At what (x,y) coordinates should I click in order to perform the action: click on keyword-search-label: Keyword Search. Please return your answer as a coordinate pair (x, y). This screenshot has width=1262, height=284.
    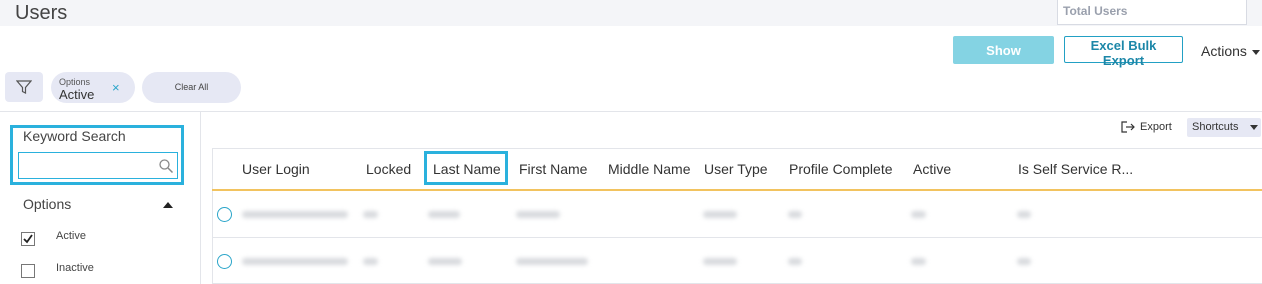
    Looking at the image, I should click on (74, 136).